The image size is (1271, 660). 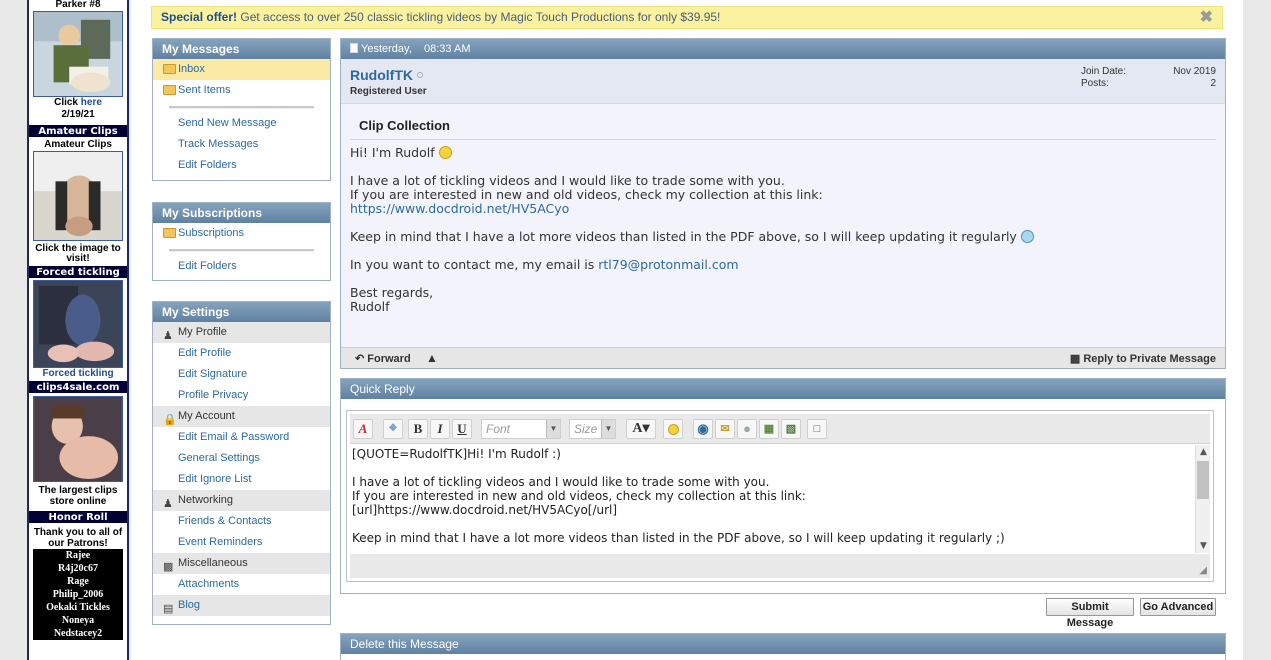 I want to click on ad-parker-image, so click(x=78, y=54).